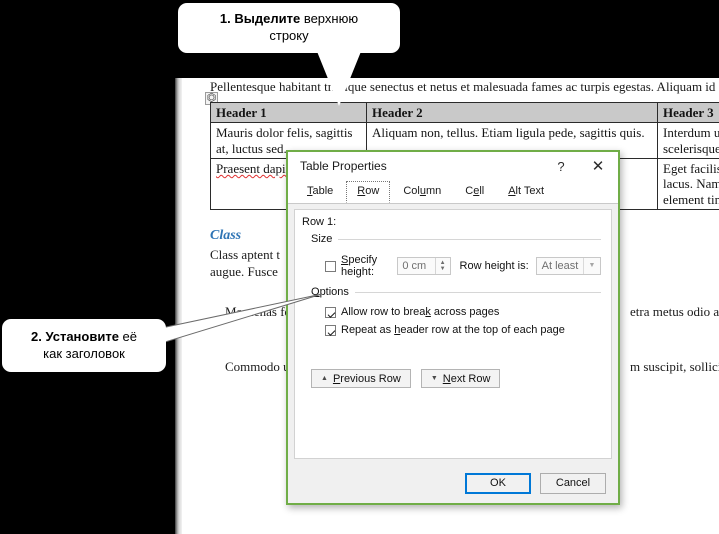 This screenshot has height=534, width=719. Describe the element at coordinates (434, 378) in the screenshot. I see `arrow-down-icon: ▼` at that location.